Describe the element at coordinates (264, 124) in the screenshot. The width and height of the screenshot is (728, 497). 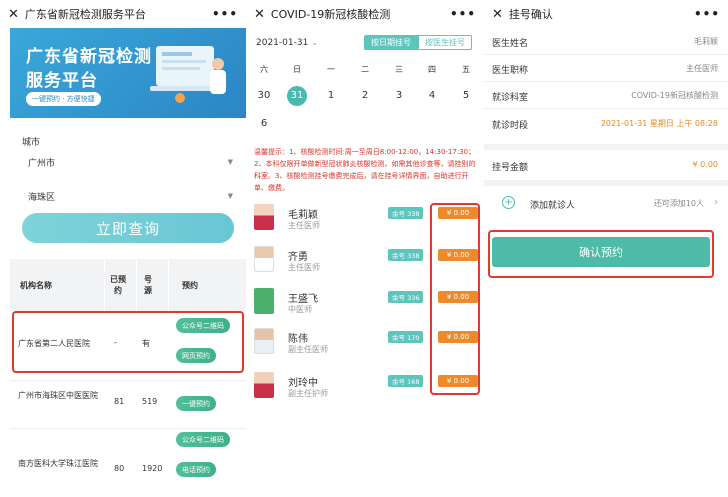
I see `calendar-day: 6` at that location.